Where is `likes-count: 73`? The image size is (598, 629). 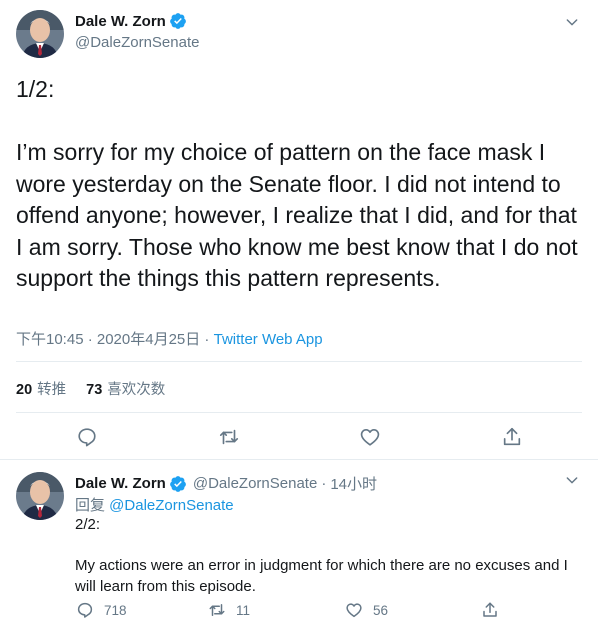 likes-count: 73 is located at coordinates (94, 390).